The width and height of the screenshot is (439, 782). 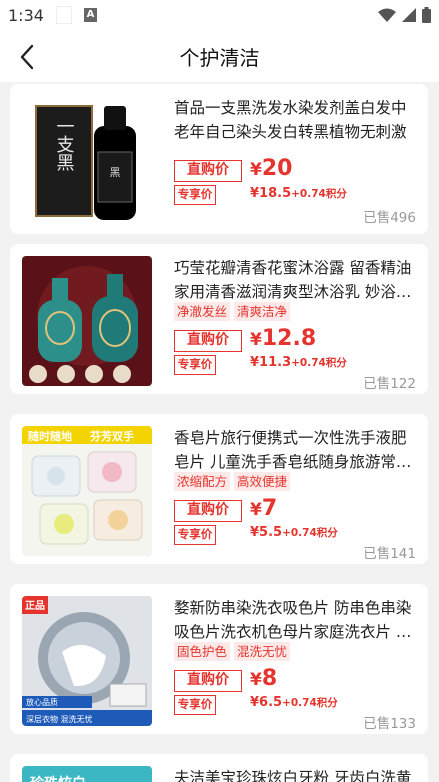 What do you see at coordinates (262, 481) in the screenshot?
I see `product-tag: 高效便捷` at bounding box center [262, 481].